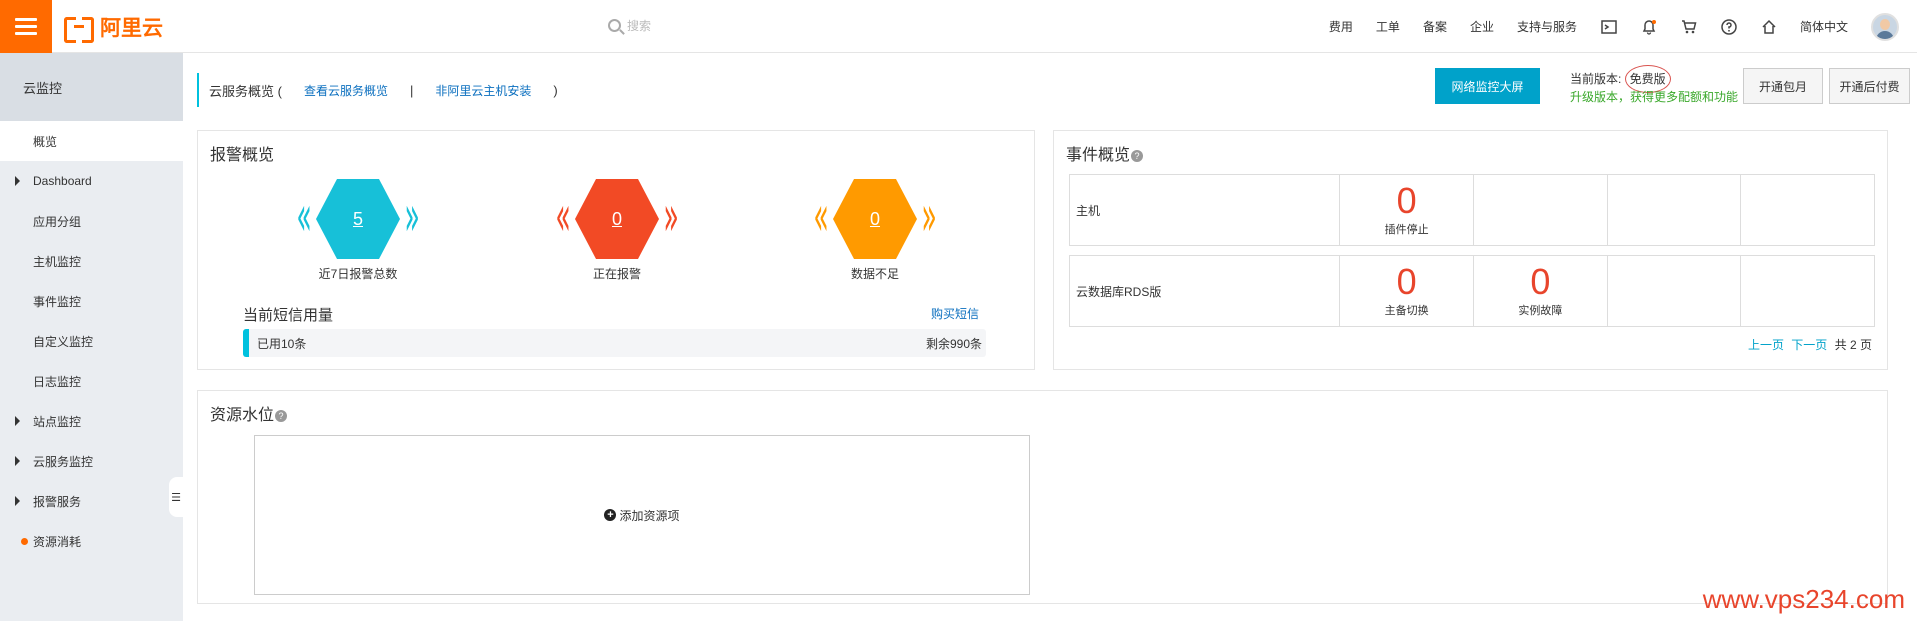  Describe the element at coordinates (91, 421) in the screenshot. I see `sidebar-item-site-monitor: 站点监控` at that location.